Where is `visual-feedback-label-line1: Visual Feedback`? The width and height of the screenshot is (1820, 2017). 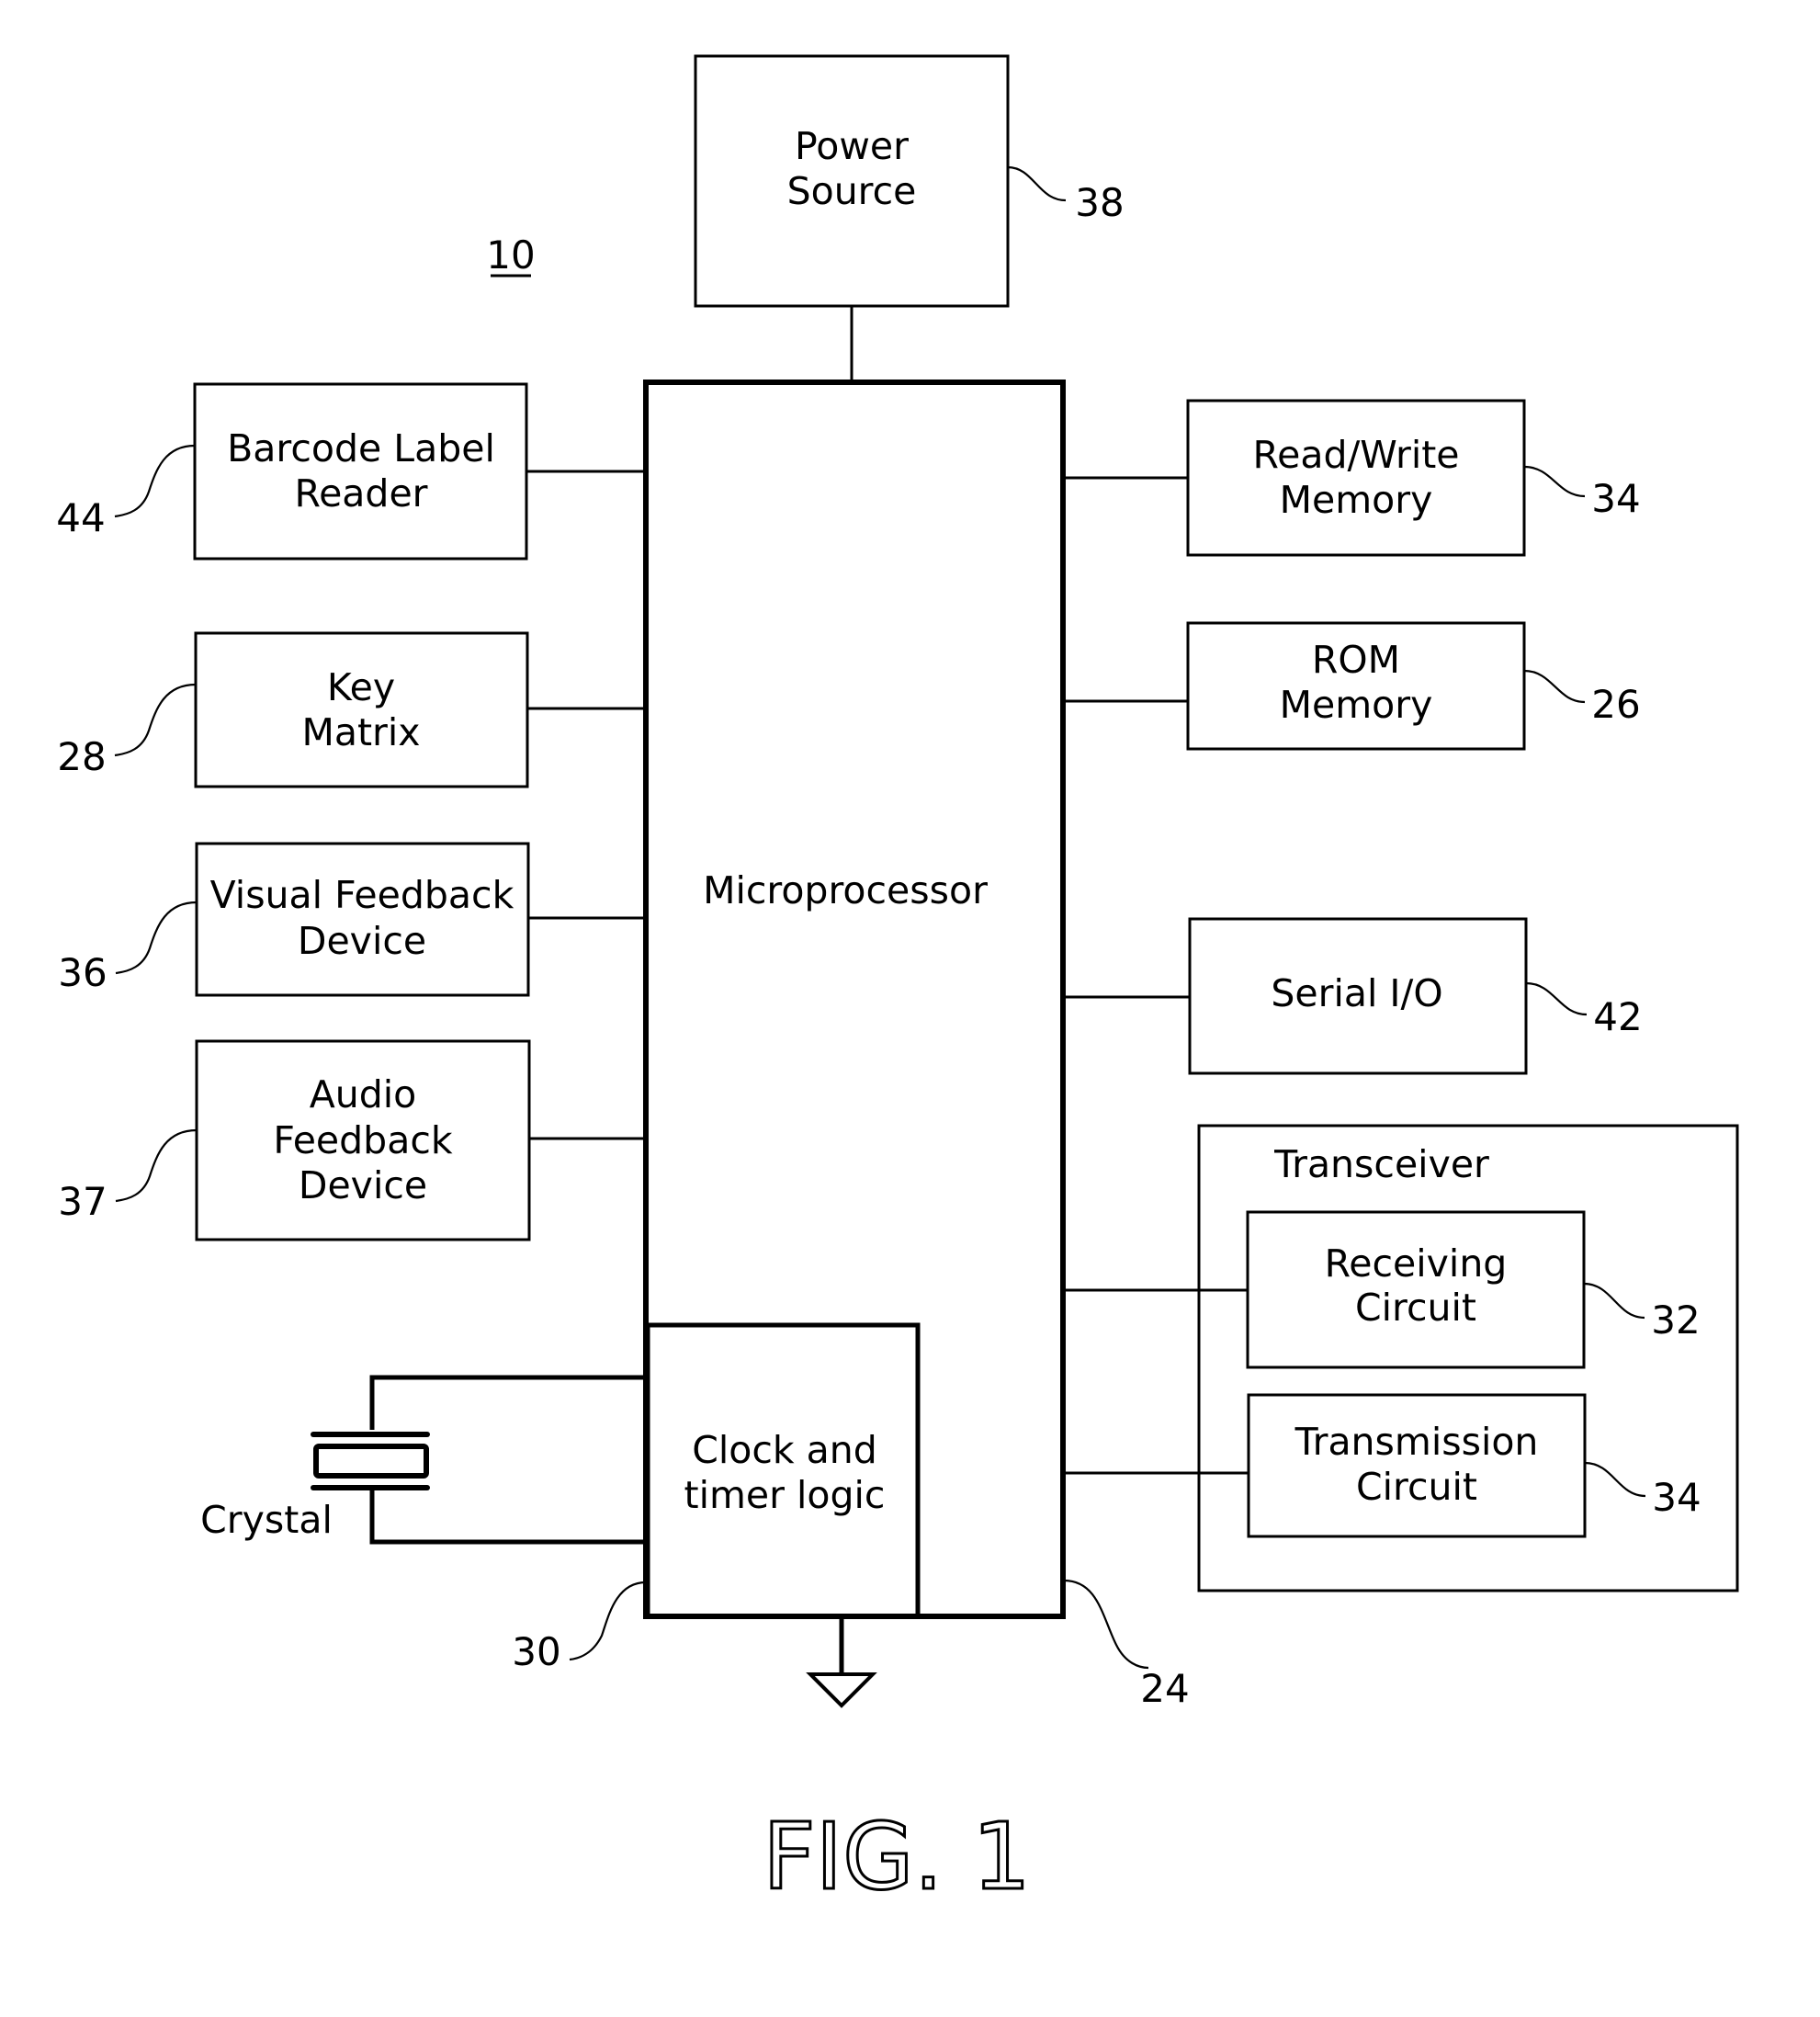 visual-feedback-label-line1: Visual Feedback is located at coordinates (362, 895).